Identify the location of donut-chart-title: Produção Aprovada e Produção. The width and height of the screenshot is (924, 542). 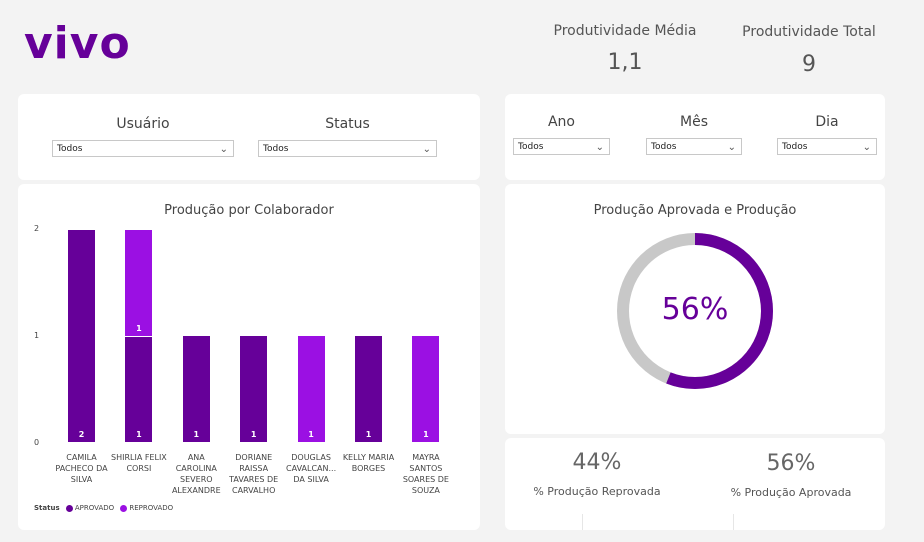
(695, 210).